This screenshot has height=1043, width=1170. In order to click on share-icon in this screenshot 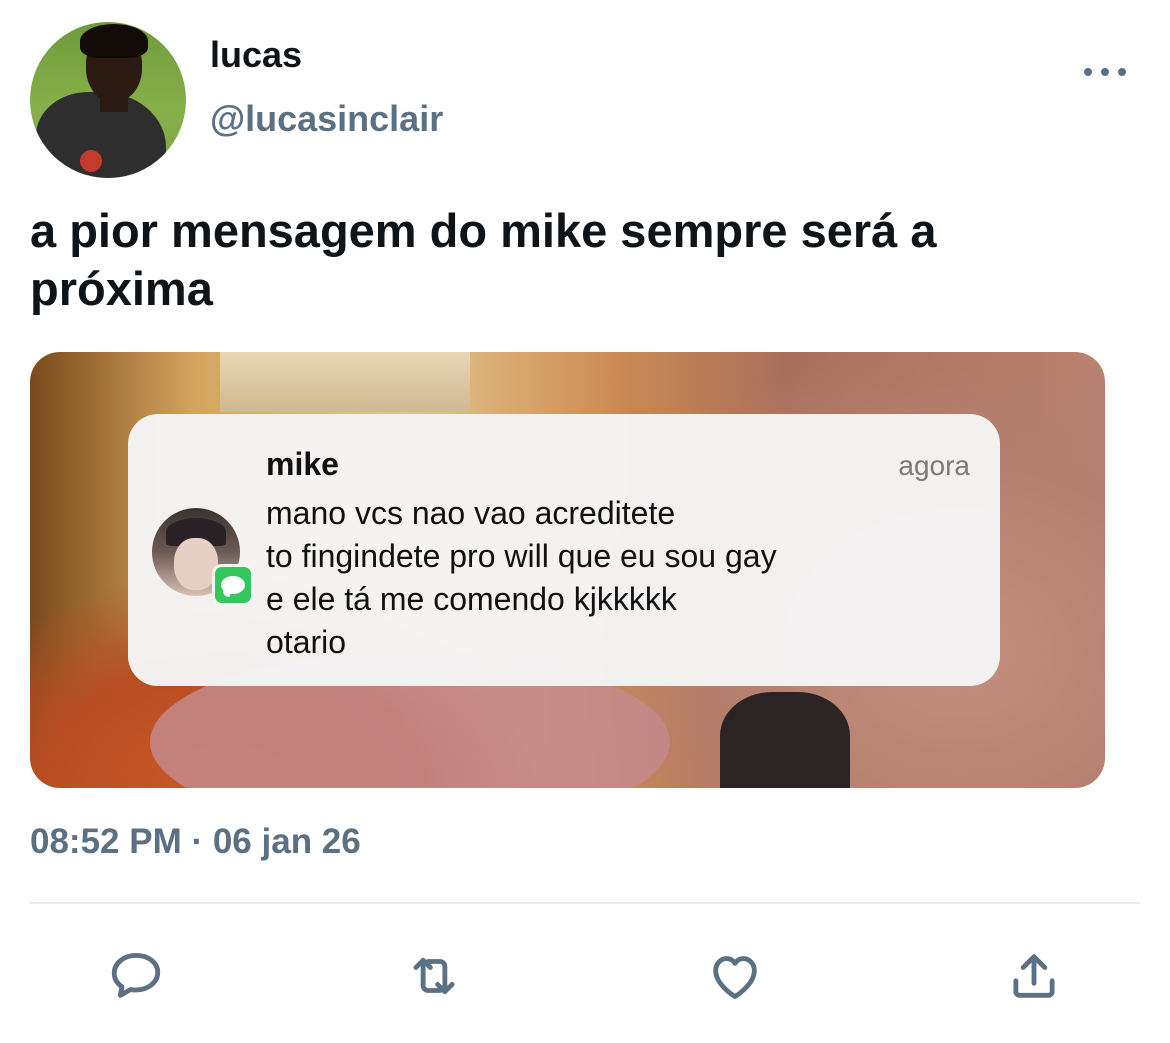, I will do `click(1034, 976)`.